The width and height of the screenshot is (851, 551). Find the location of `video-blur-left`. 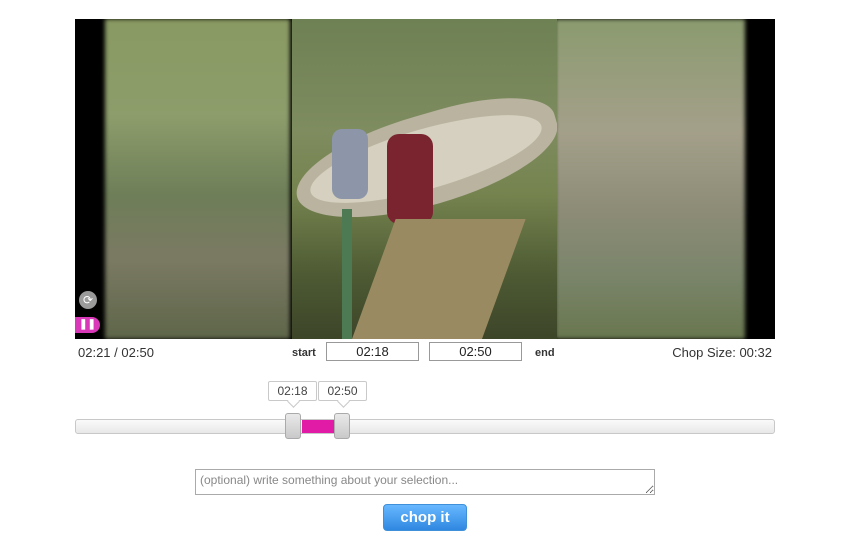

video-blur-left is located at coordinates (197, 179).